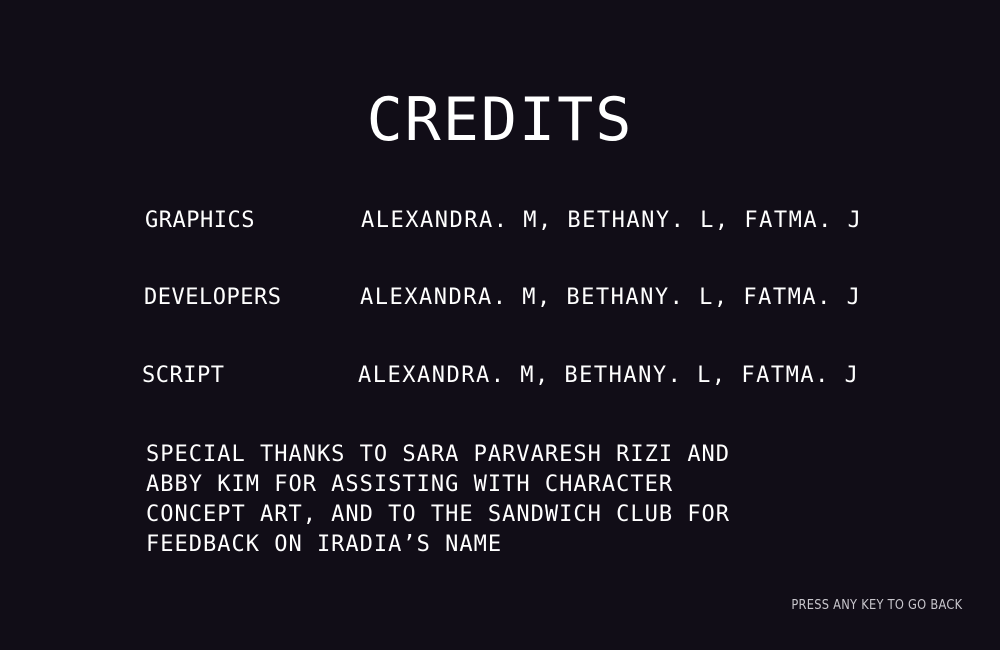  I want to click on back-hint: PRESS ANY KEY TO GO BACK, so click(876, 605).